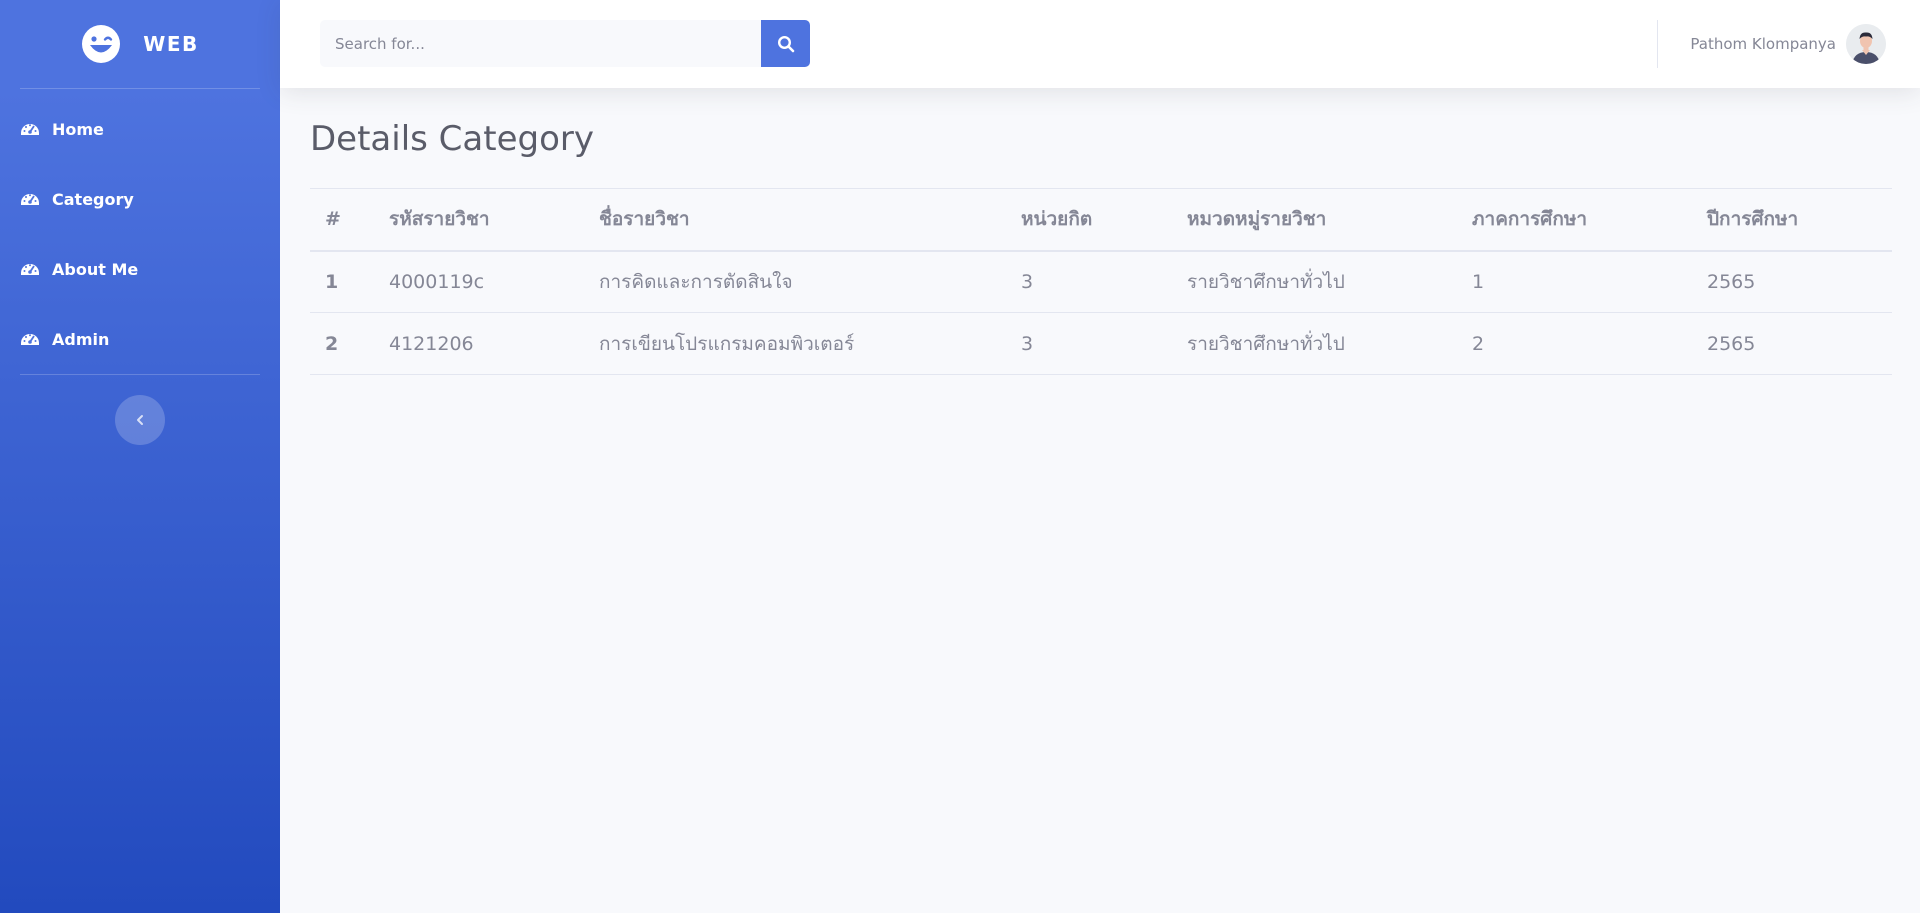 This screenshot has height=913, width=1920. Describe the element at coordinates (140, 456) in the screenshot. I see `sidebar: WEB Home Category About Me Admin` at that location.